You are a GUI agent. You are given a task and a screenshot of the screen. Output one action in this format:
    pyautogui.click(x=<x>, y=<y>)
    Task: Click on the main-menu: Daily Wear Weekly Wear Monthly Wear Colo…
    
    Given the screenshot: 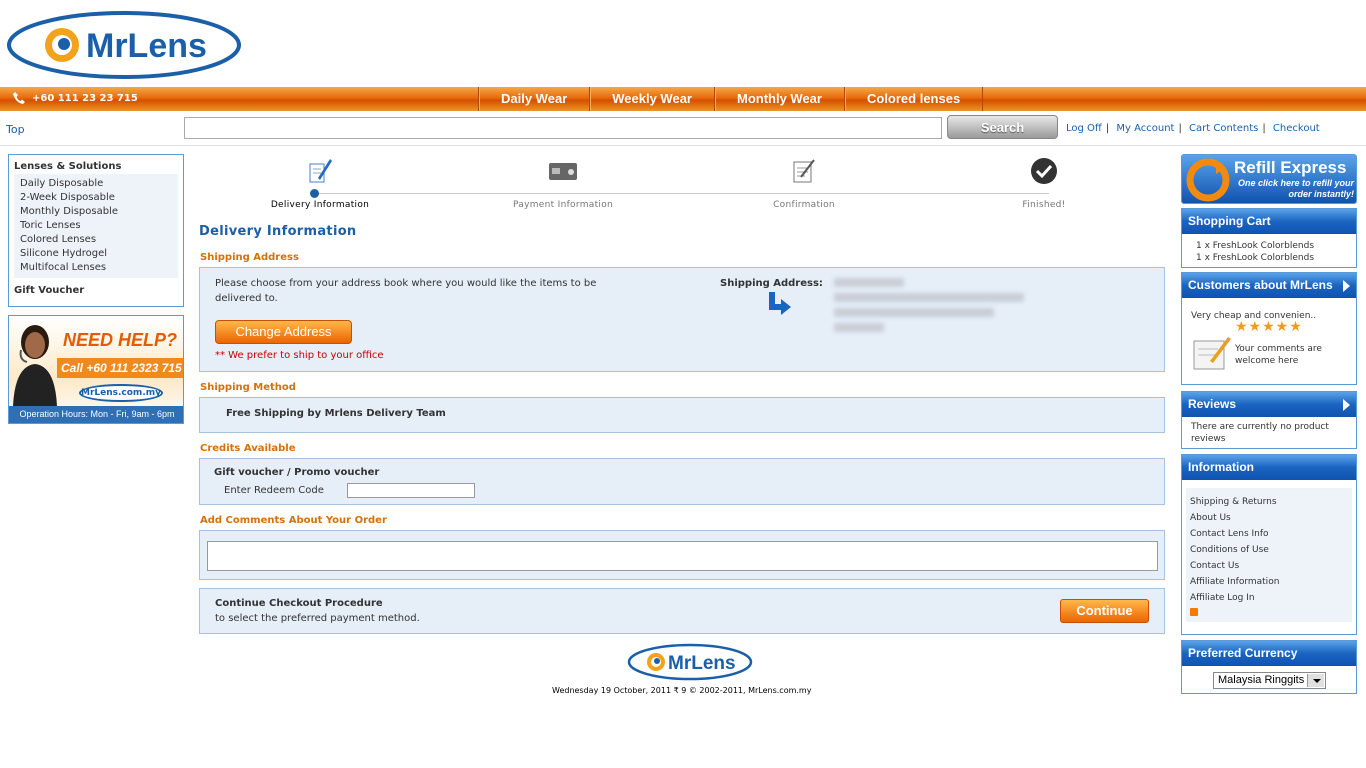 What is the action you would take?
    pyautogui.click(x=731, y=99)
    